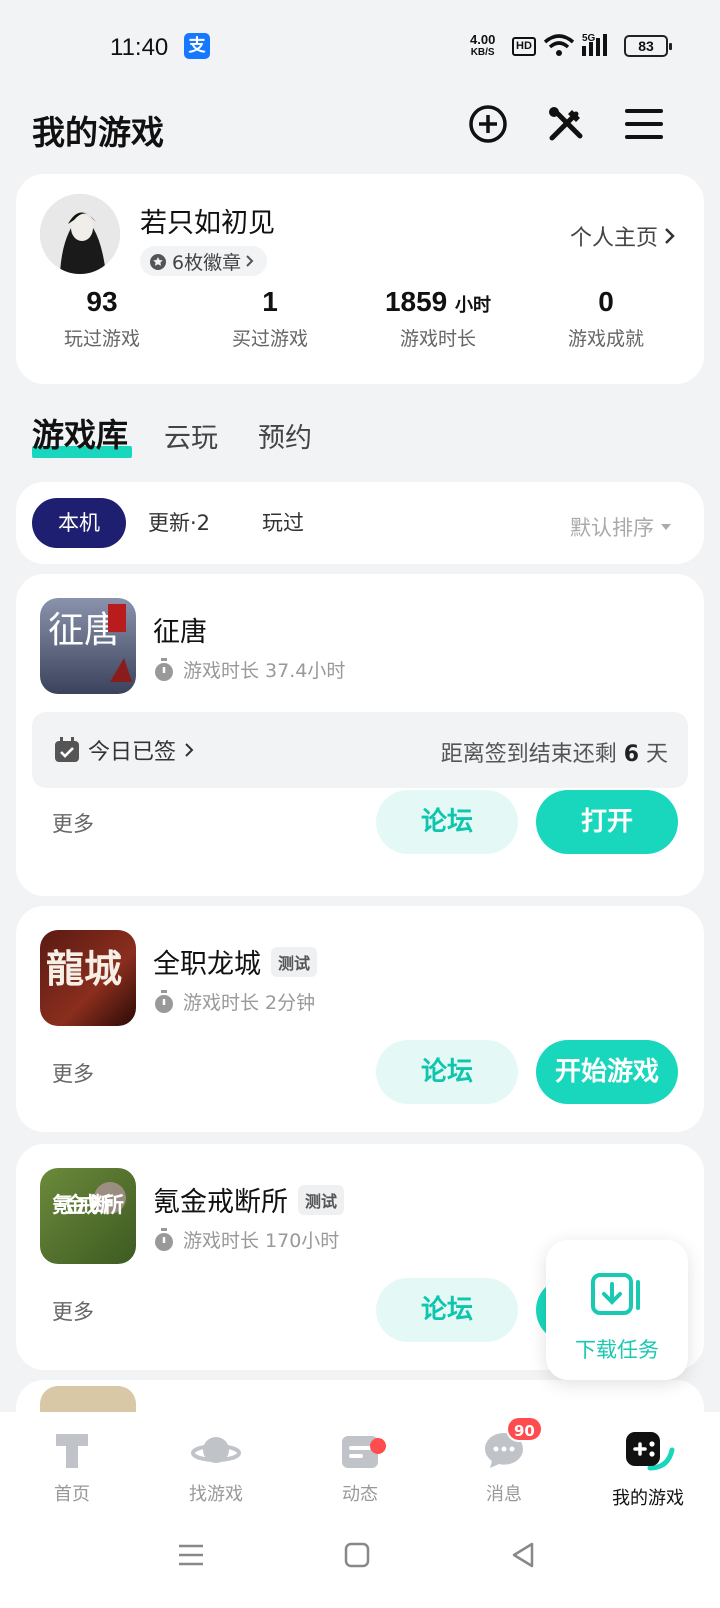  What do you see at coordinates (615, 1294) in the screenshot?
I see `download-icon` at bounding box center [615, 1294].